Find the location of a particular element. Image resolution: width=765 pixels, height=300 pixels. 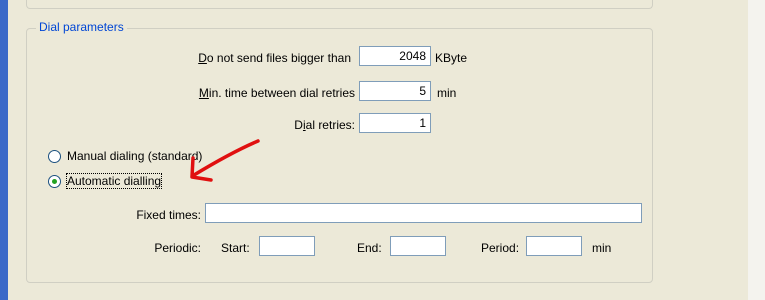

min-time-unit: min is located at coordinates (447, 93).